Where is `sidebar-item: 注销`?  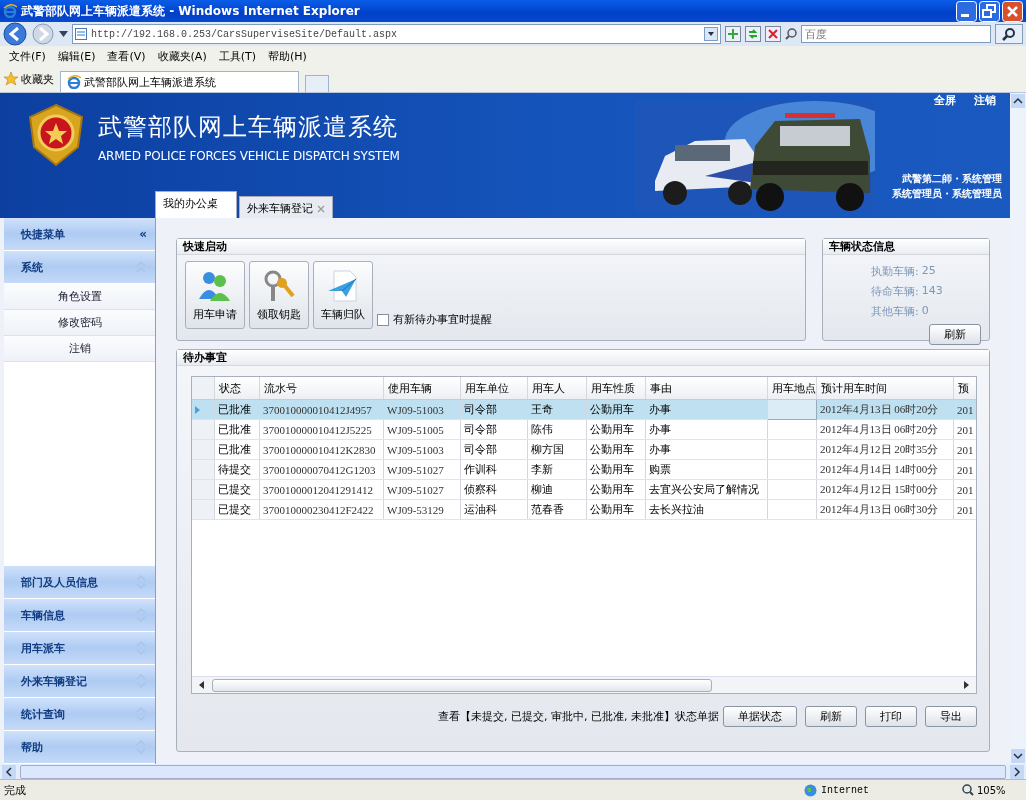 sidebar-item: 注销 is located at coordinates (79, 349).